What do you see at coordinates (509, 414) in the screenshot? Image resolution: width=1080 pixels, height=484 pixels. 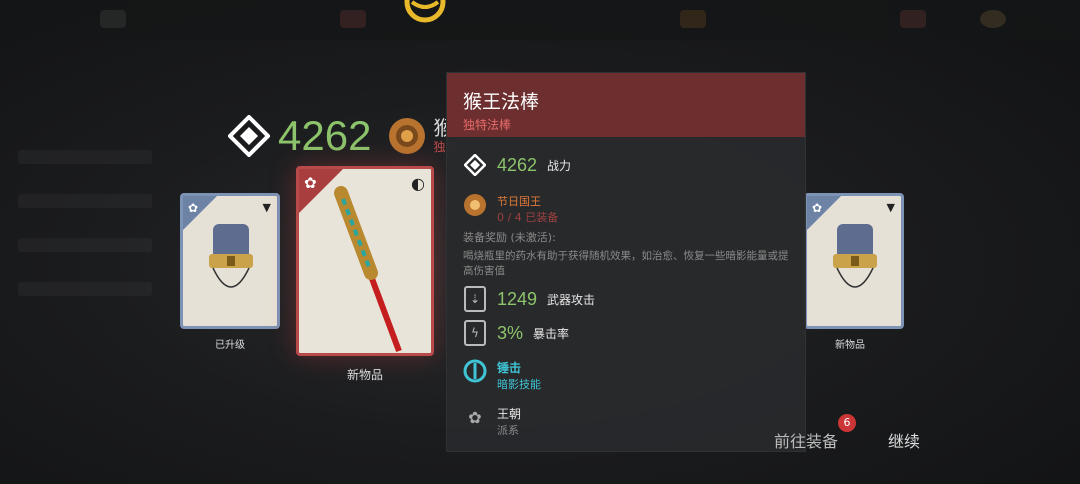 I see `faction-name: 王朝` at bounding box center [509, 414].